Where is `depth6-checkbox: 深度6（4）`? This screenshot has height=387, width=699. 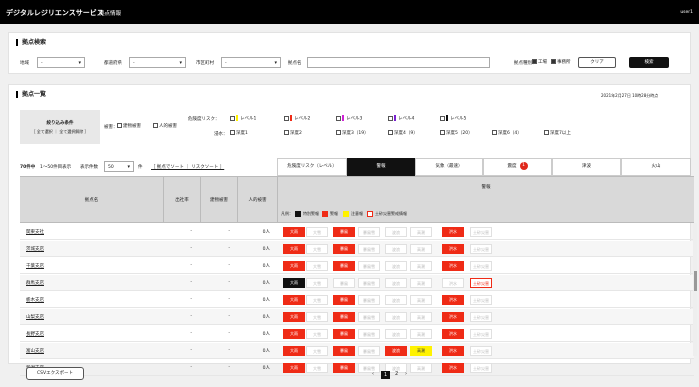
depth6-checkbox: 深度6（4） is located at coordinates (507, 133).